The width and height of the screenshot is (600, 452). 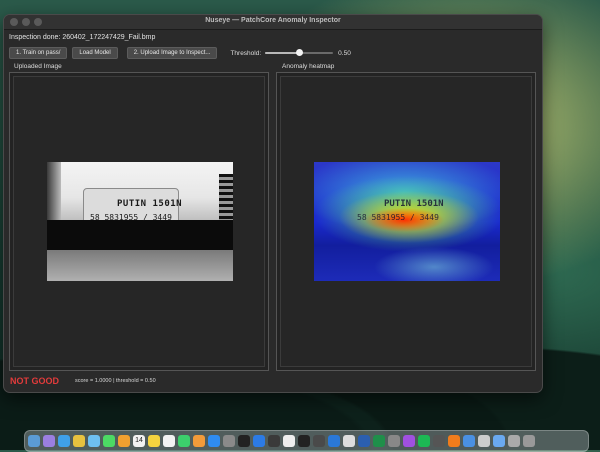 What do you see at coordinates (282, 53) in the screenshot?
I see `slider-fill` at bounding box center [282, 53].